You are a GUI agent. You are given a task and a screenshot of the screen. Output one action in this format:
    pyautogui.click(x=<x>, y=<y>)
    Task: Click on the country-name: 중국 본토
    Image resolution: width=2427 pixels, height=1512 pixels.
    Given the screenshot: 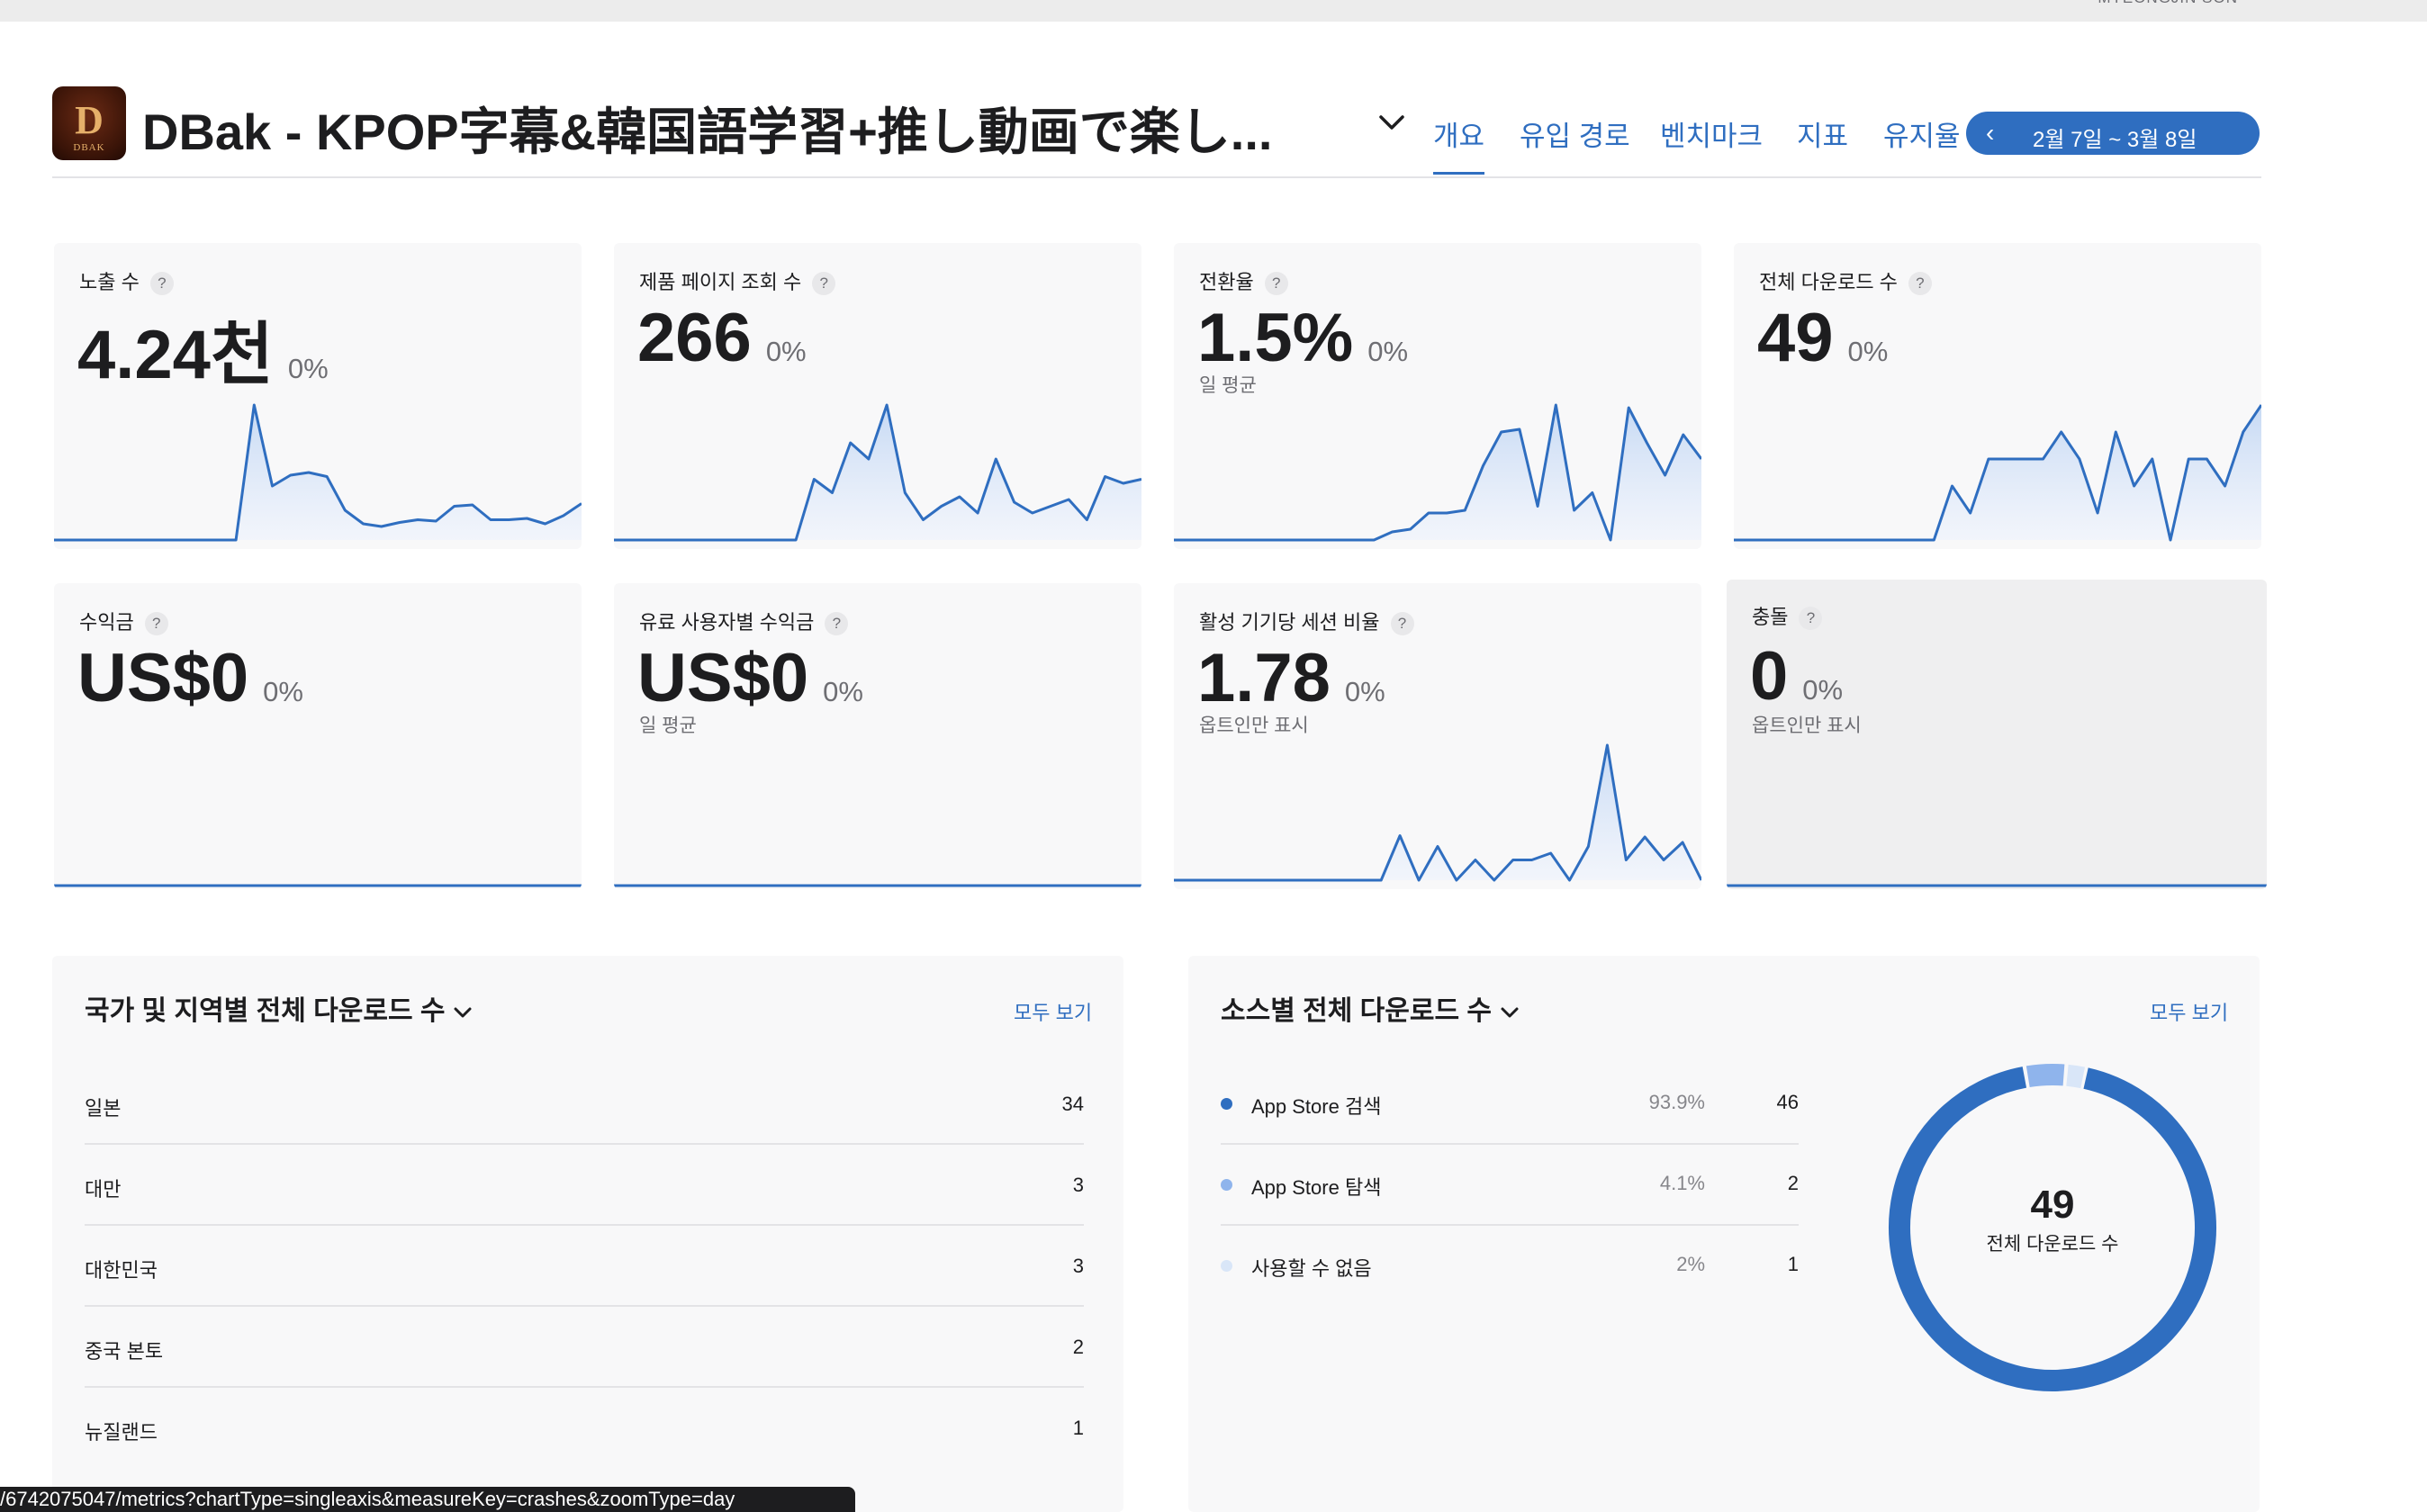 What is the action you would take?
    pyautogui.click(x=124, y=1351)
    